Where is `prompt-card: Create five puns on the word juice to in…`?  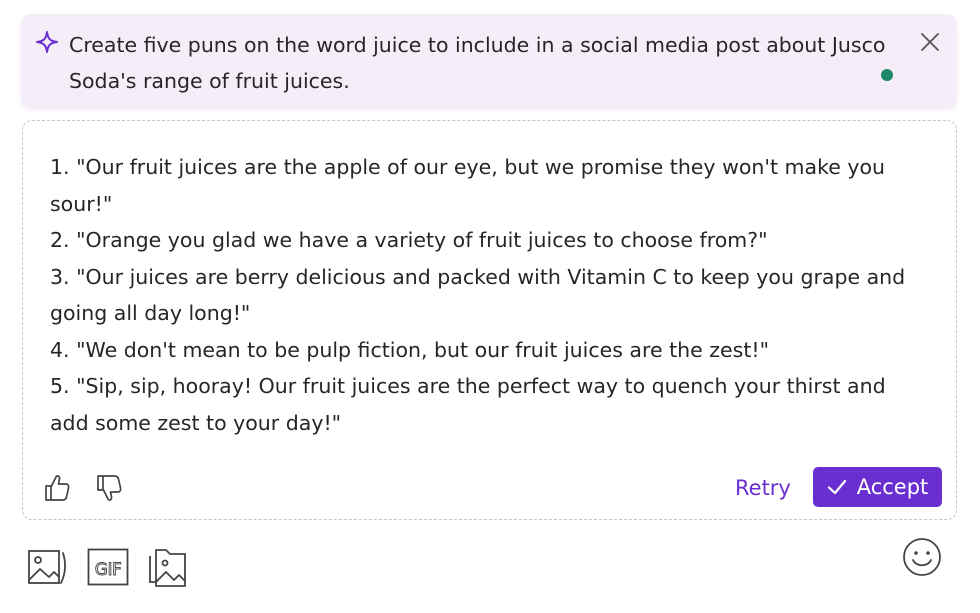
prompt-card: Create five puns on the word juice to in… is located at coordinates (489, 61).